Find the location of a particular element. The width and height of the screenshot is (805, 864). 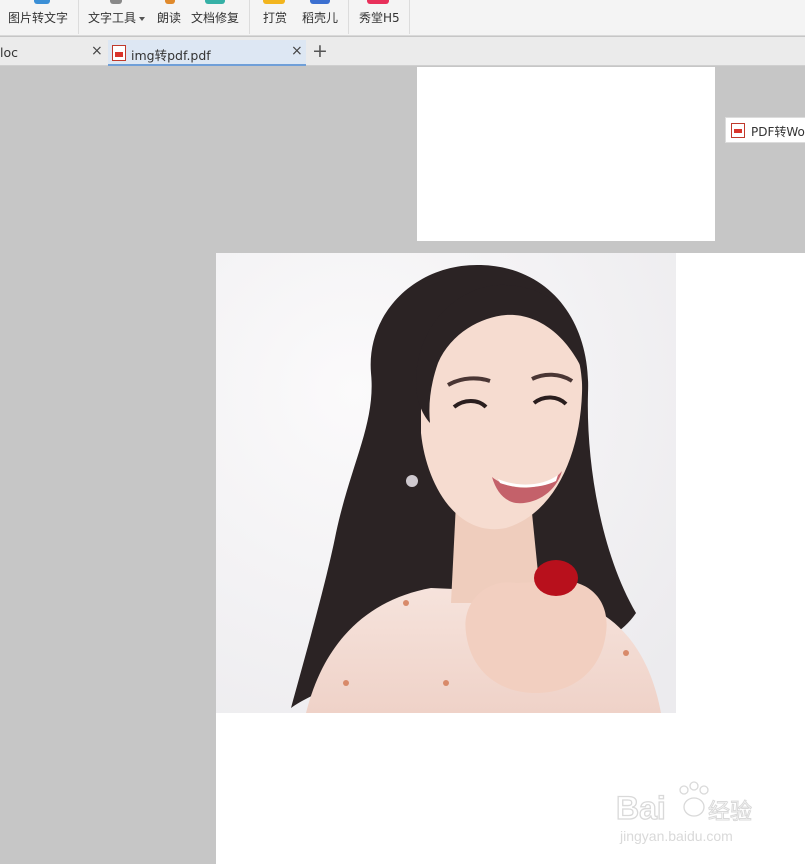

docer-label: 稻壳儿 is located at coordinates (320, 18).